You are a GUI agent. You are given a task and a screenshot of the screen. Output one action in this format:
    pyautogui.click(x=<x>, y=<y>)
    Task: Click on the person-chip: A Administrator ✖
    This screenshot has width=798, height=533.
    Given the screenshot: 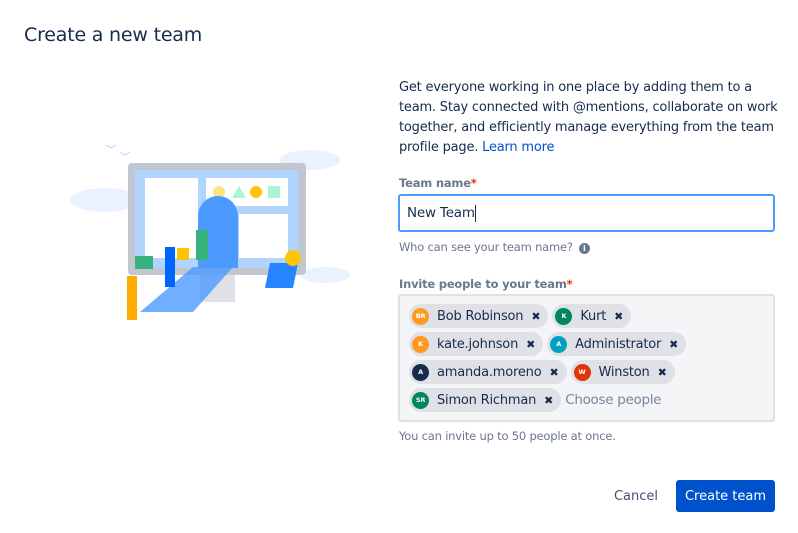 What is the action you would take?
    pyautogui.click(x=617, y=344)
    